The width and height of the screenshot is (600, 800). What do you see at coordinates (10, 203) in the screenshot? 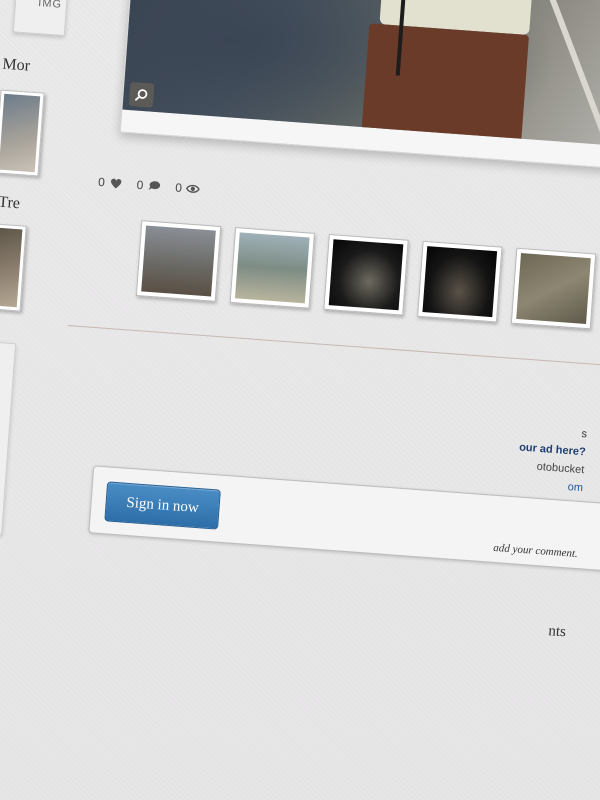
I see `sidebar-trending-heading: Tre` at bounding box center [10, 203].